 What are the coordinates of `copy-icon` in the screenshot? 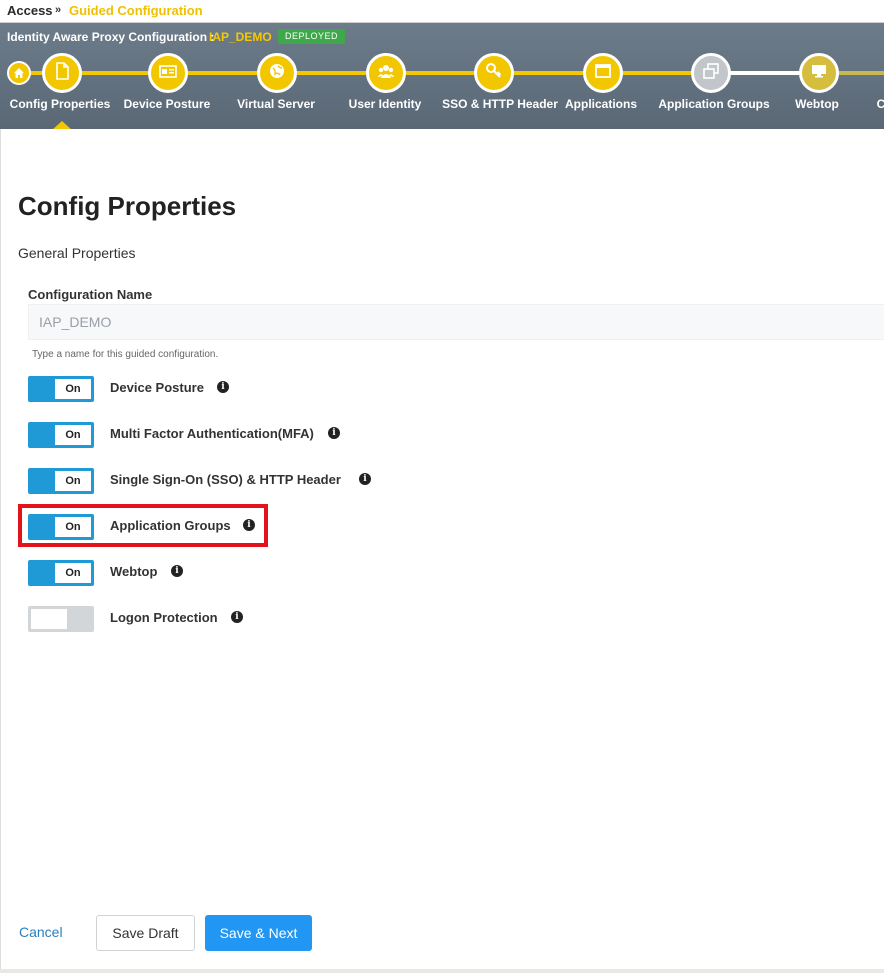 It's located at (711, 73).